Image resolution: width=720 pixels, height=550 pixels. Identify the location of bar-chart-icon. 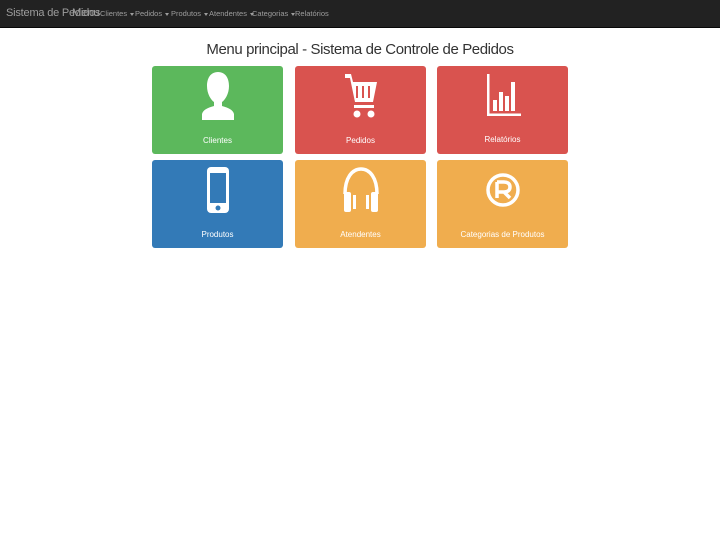
(502, 96).